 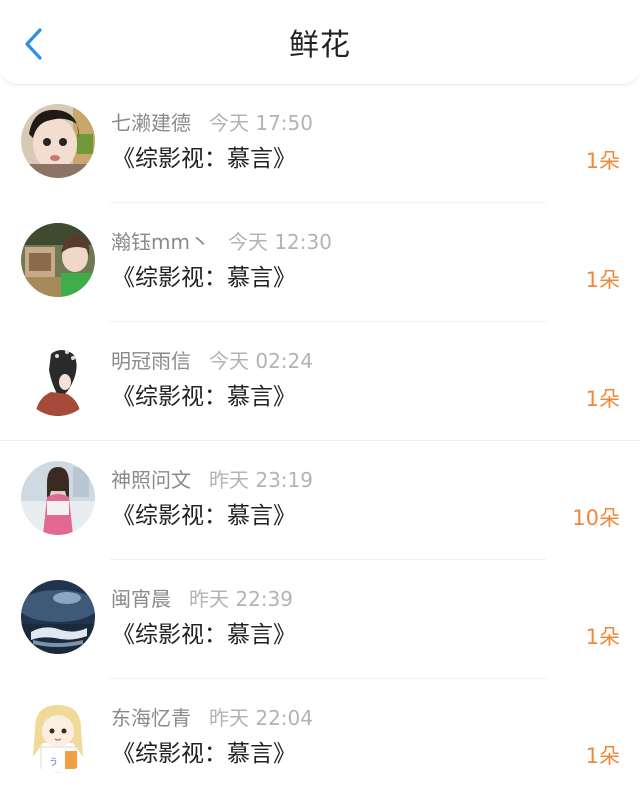 What do you see at coordinates (320, 619) in the screenshot?
I see `list-item: 闽宵晨 昨天 22:39 《综影视：慕言》 1朵` at bounding box center [320, 619].